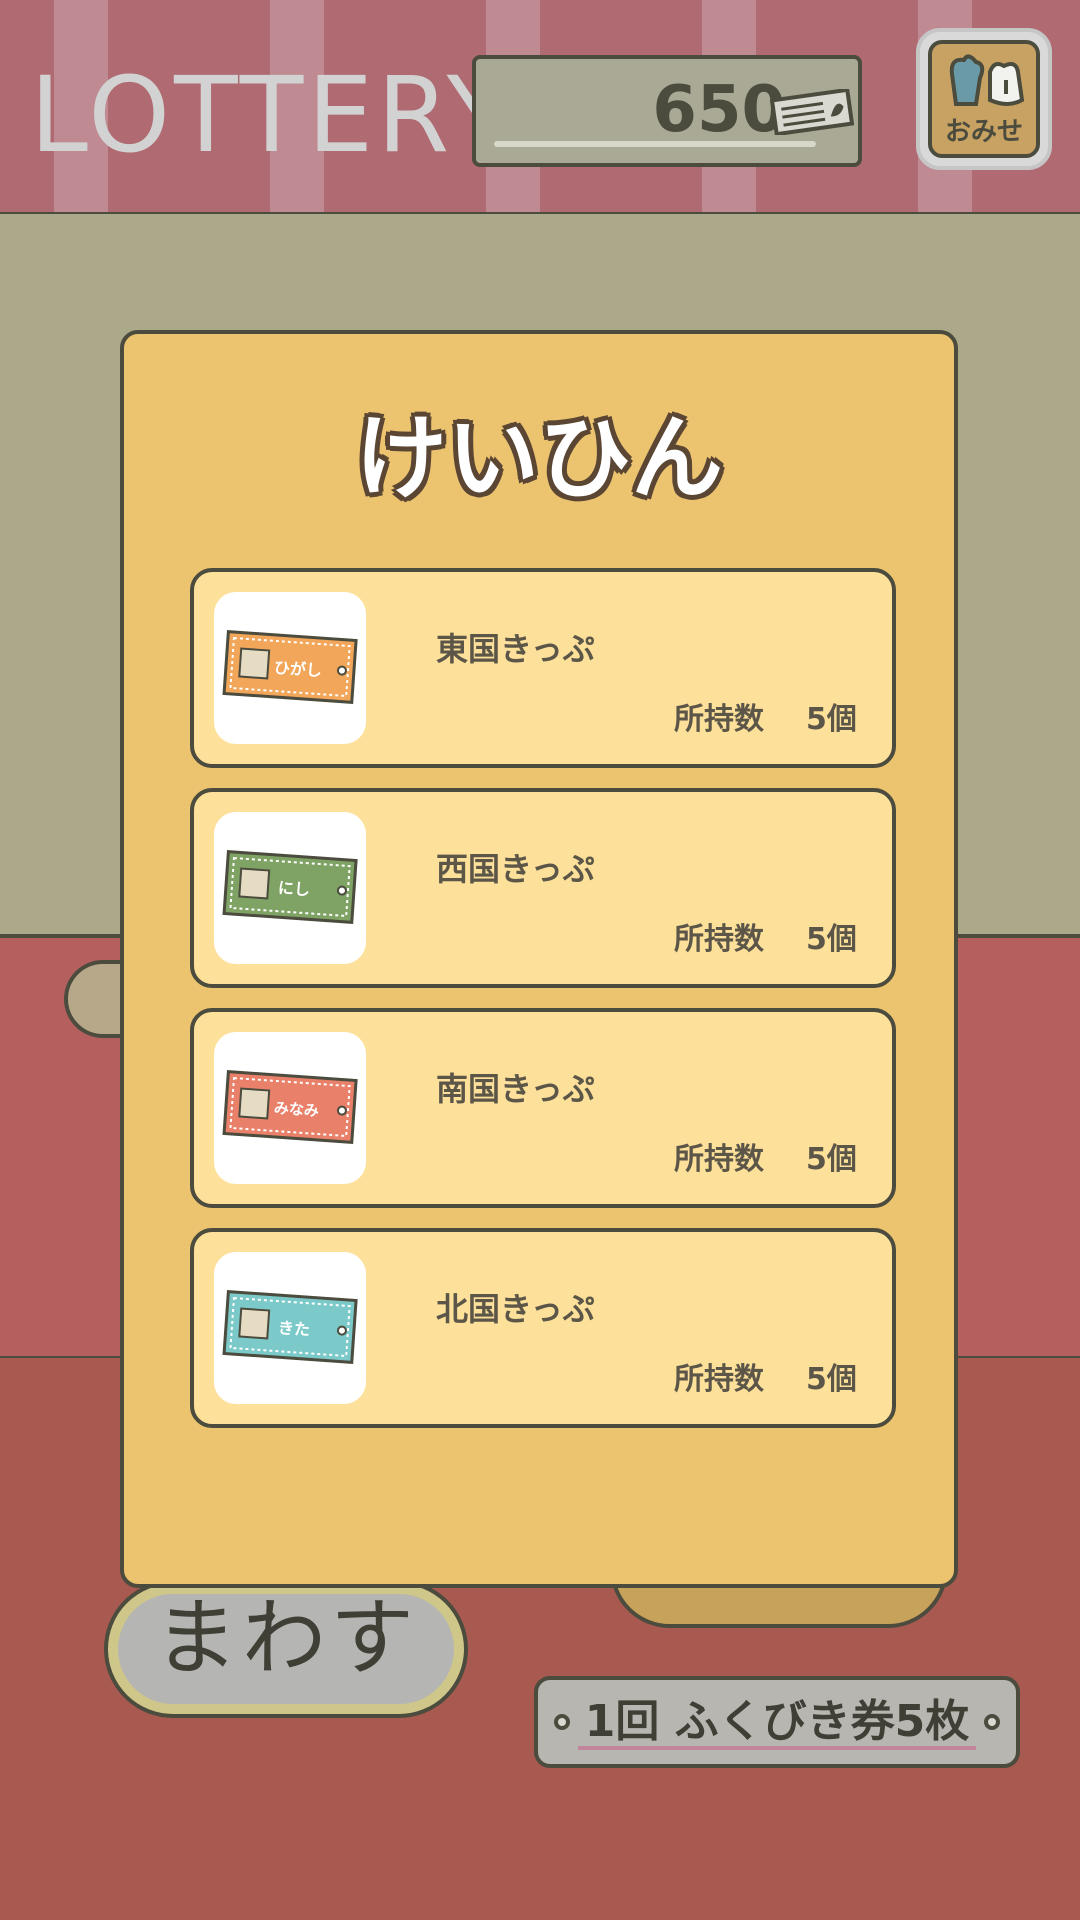 The height and width of the screenshot is (1920, 1080). I want to click on prize-name: 南国きっぷ, so click(515, 1089).